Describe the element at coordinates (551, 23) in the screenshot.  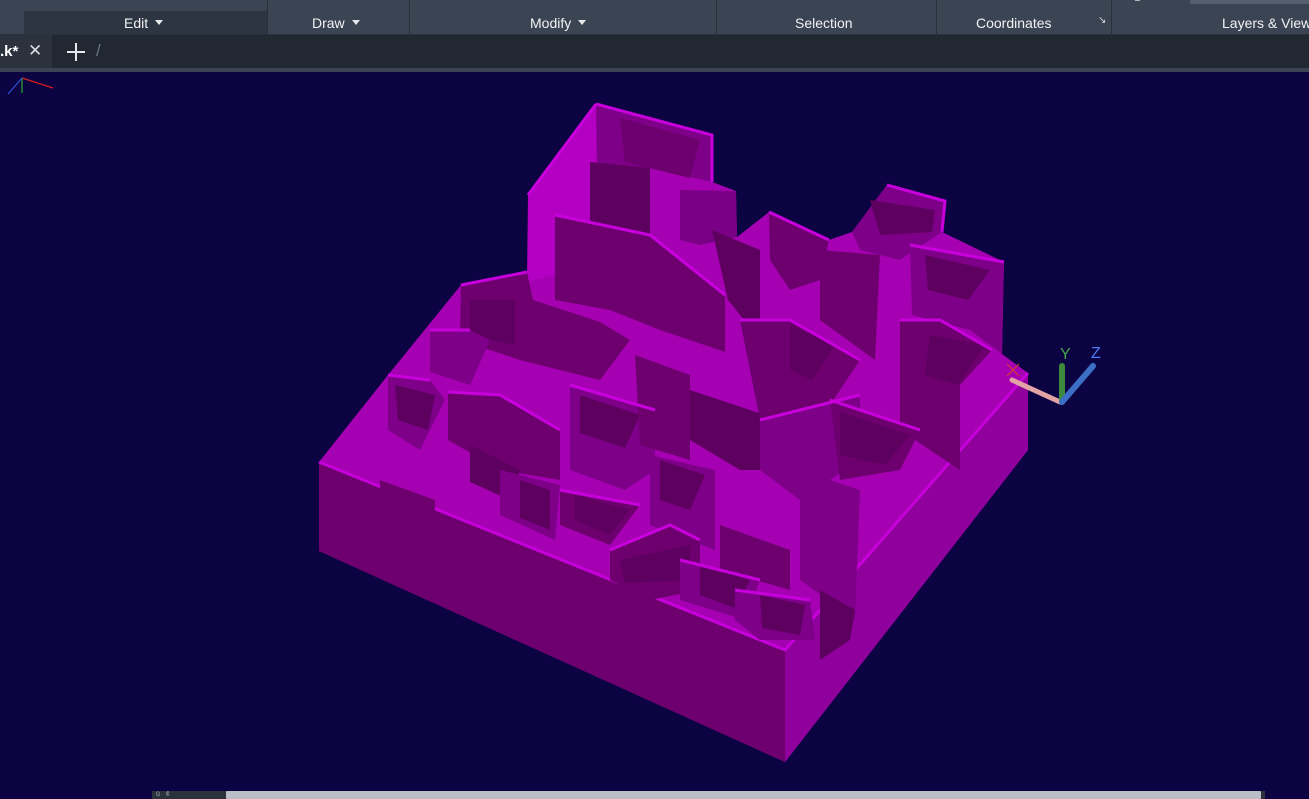
I see `ribbon-panel-modify-label: Modify` at that location.